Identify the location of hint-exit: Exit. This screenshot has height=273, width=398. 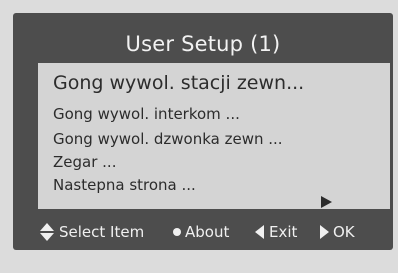
(276, 232).